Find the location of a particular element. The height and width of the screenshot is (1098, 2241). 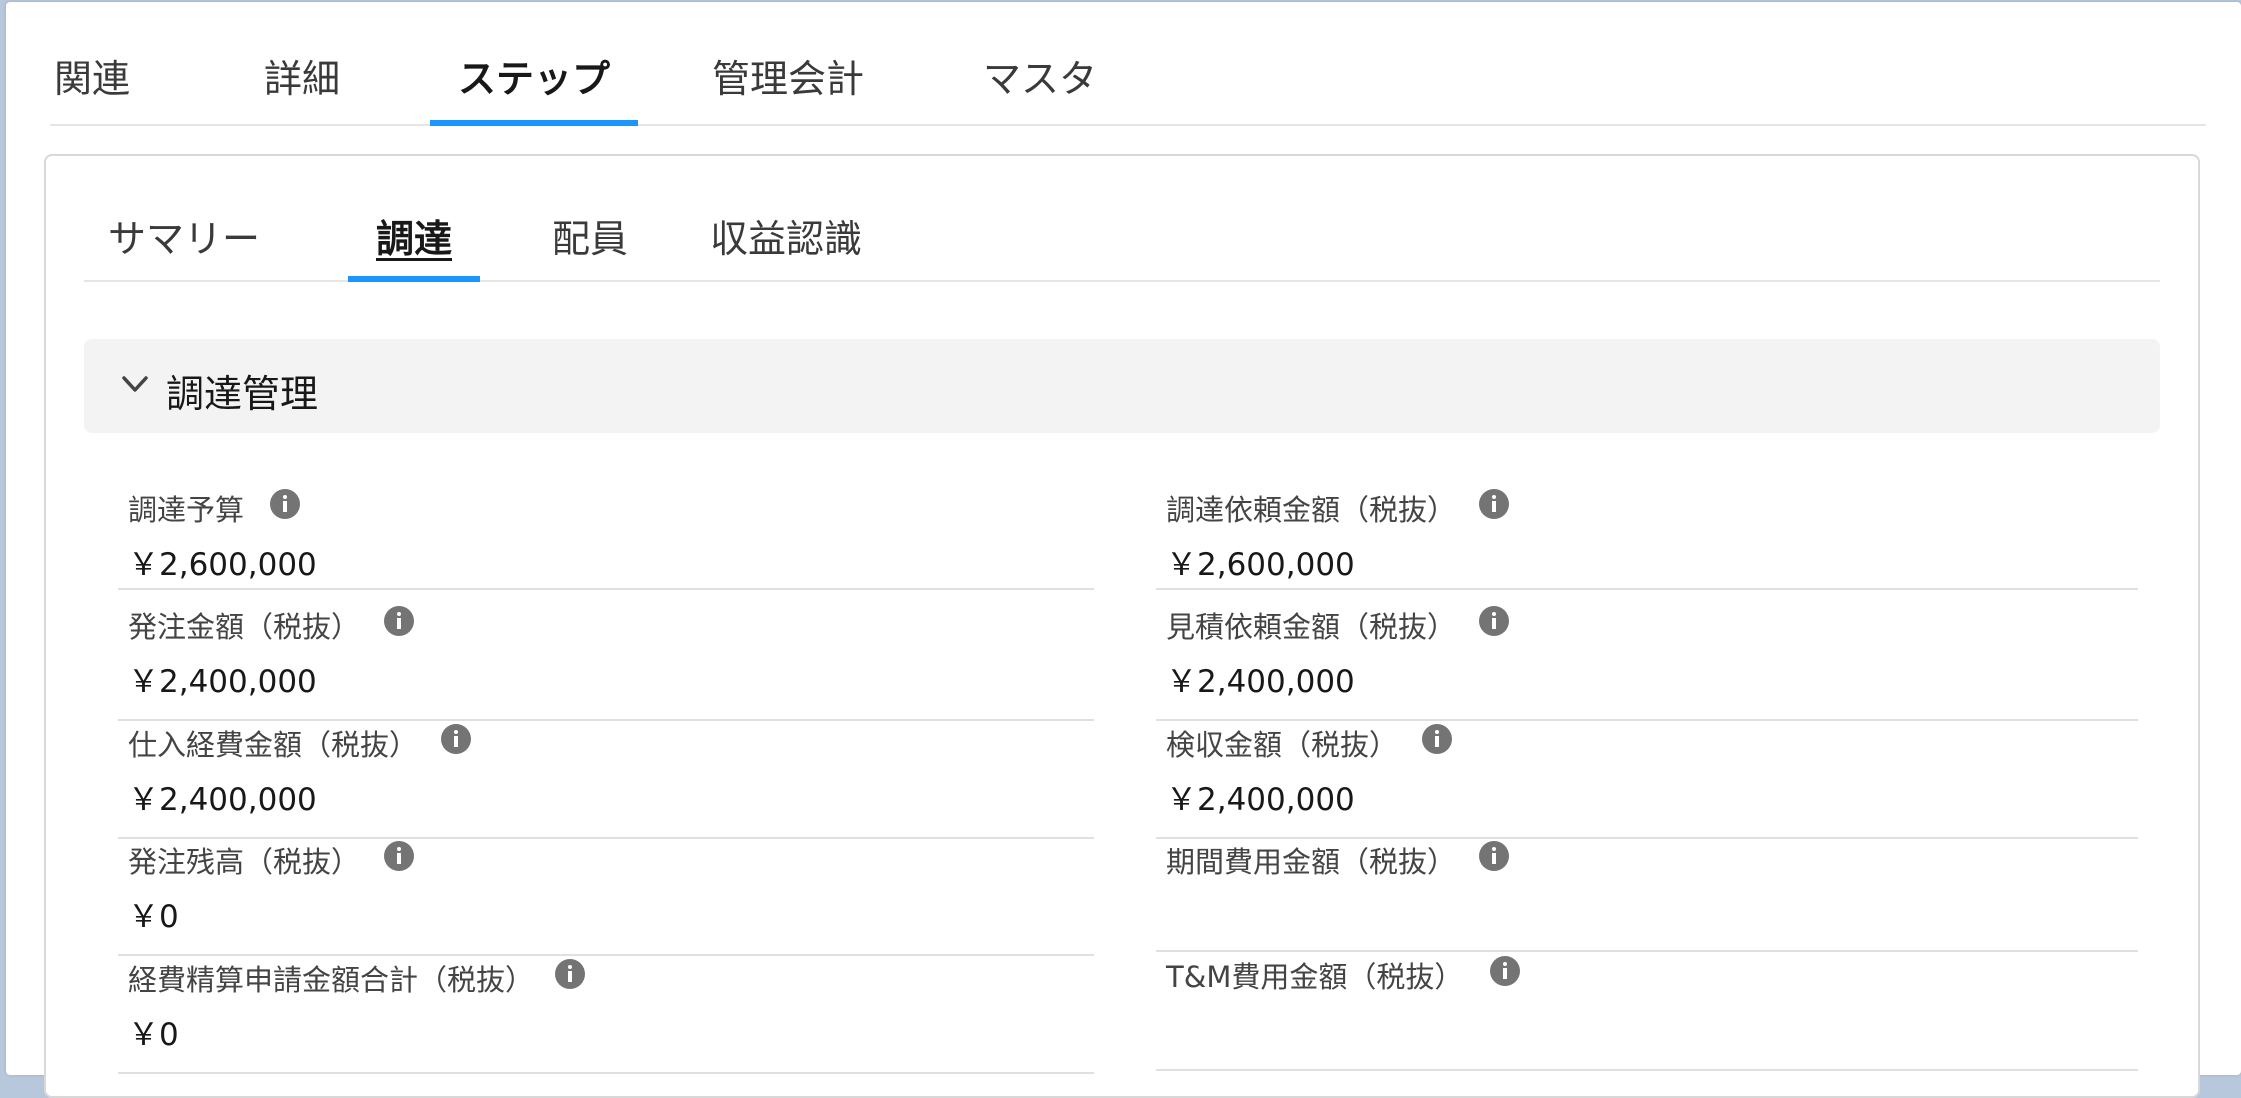

tab-staffing: 配員 is located at coordinates (590, 244).